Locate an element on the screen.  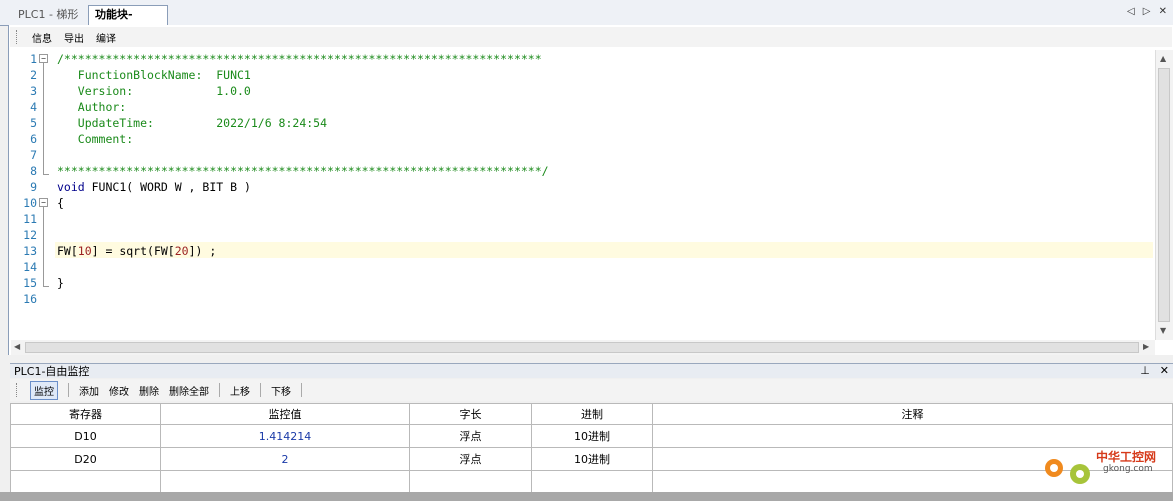
line-number: 16 is located at coordinates (30, 299).